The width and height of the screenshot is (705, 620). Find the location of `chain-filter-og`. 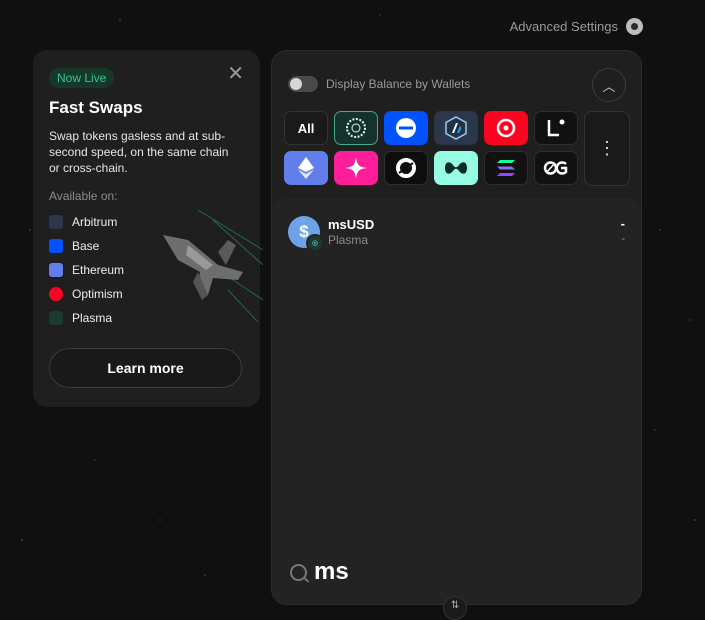

chain-filter-og is located at coordinates (556, 168).